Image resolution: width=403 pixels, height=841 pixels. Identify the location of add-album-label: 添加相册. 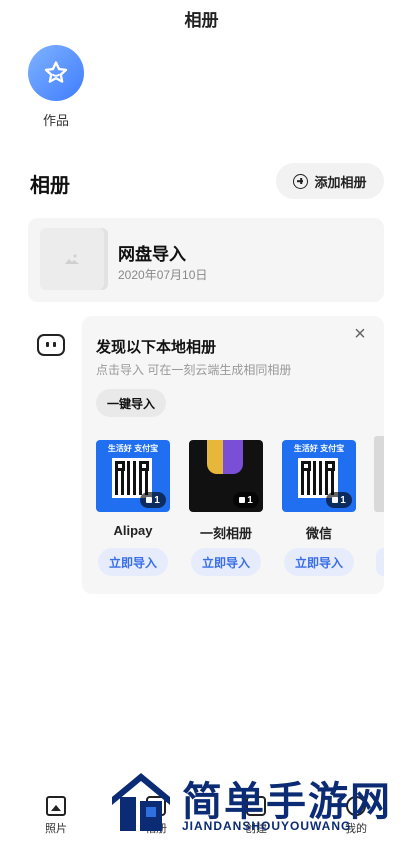
(340, 182).